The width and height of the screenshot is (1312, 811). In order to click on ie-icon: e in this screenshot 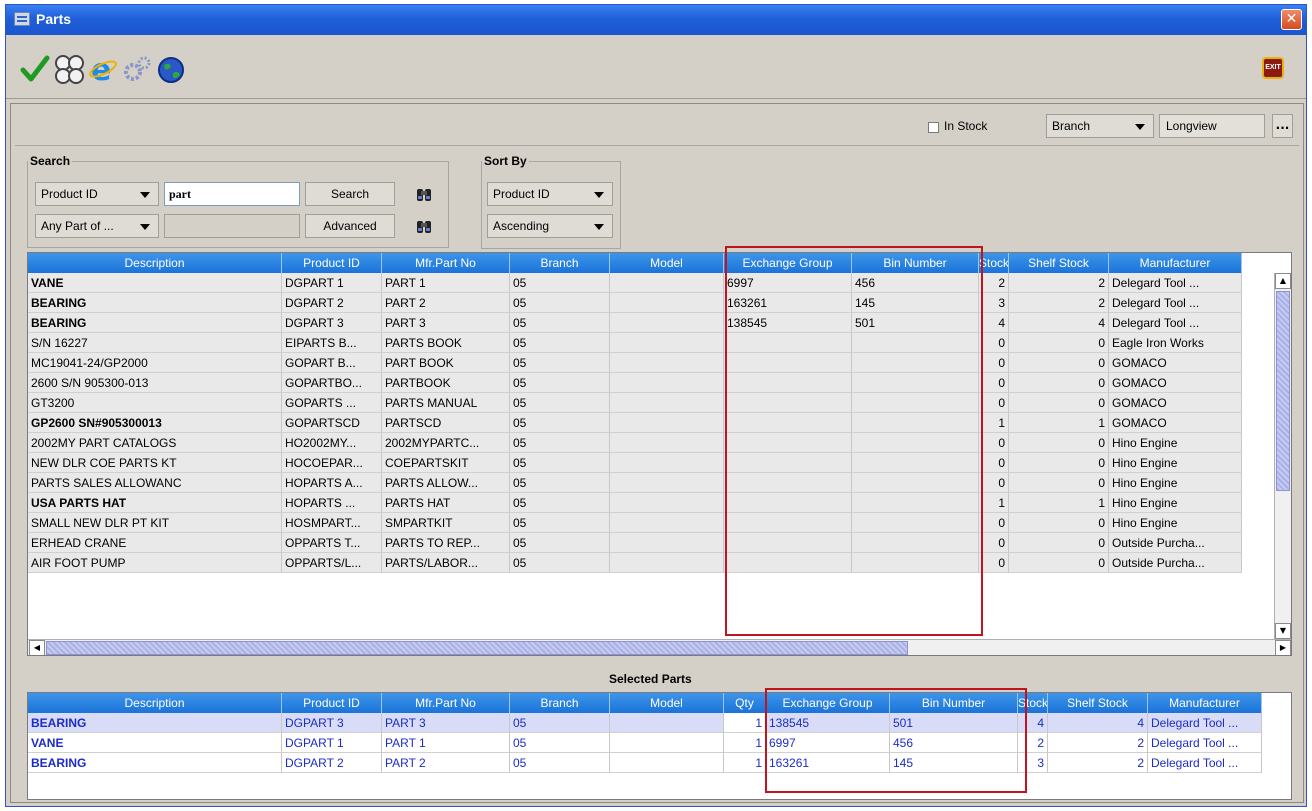, I will do `click(103, 70)`.